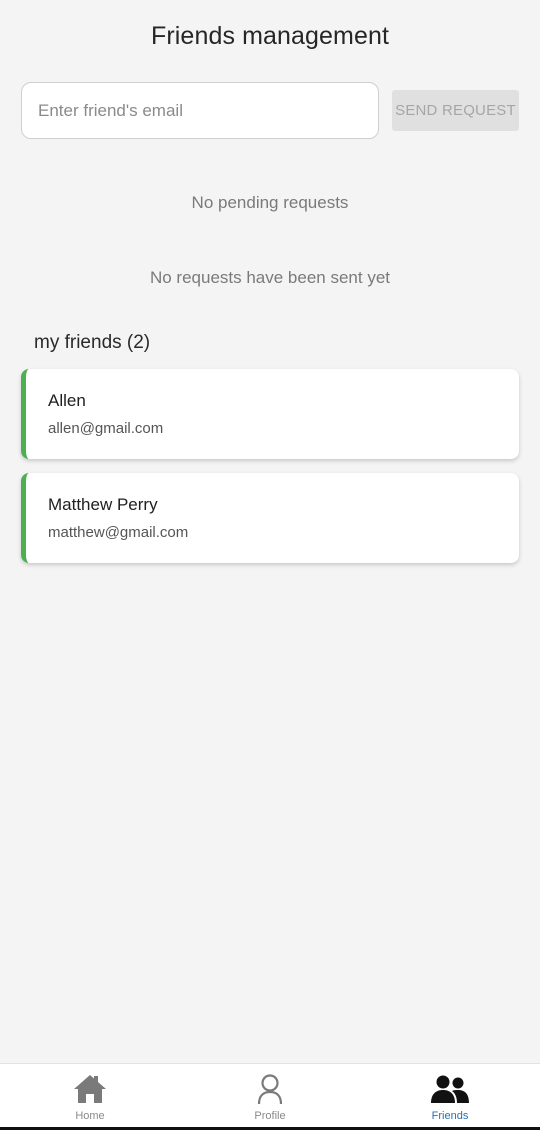 The width and height of the screenshot is (540, 1130). What do you see at coordinates (200, 110) in the screenshot?
I see `friend-email-input` at bounding box center [200, 110].